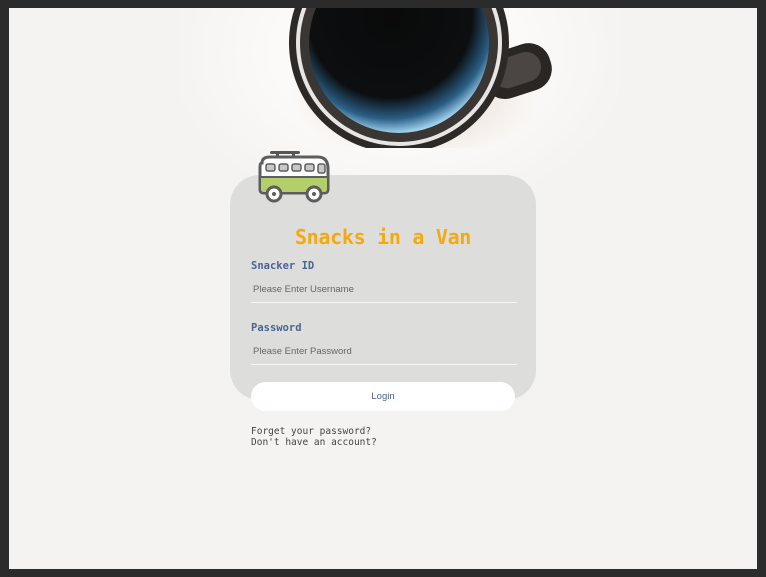 The image size is (766, 577). I want to click on signup-link: Don't have an account?, so click(314, 442).